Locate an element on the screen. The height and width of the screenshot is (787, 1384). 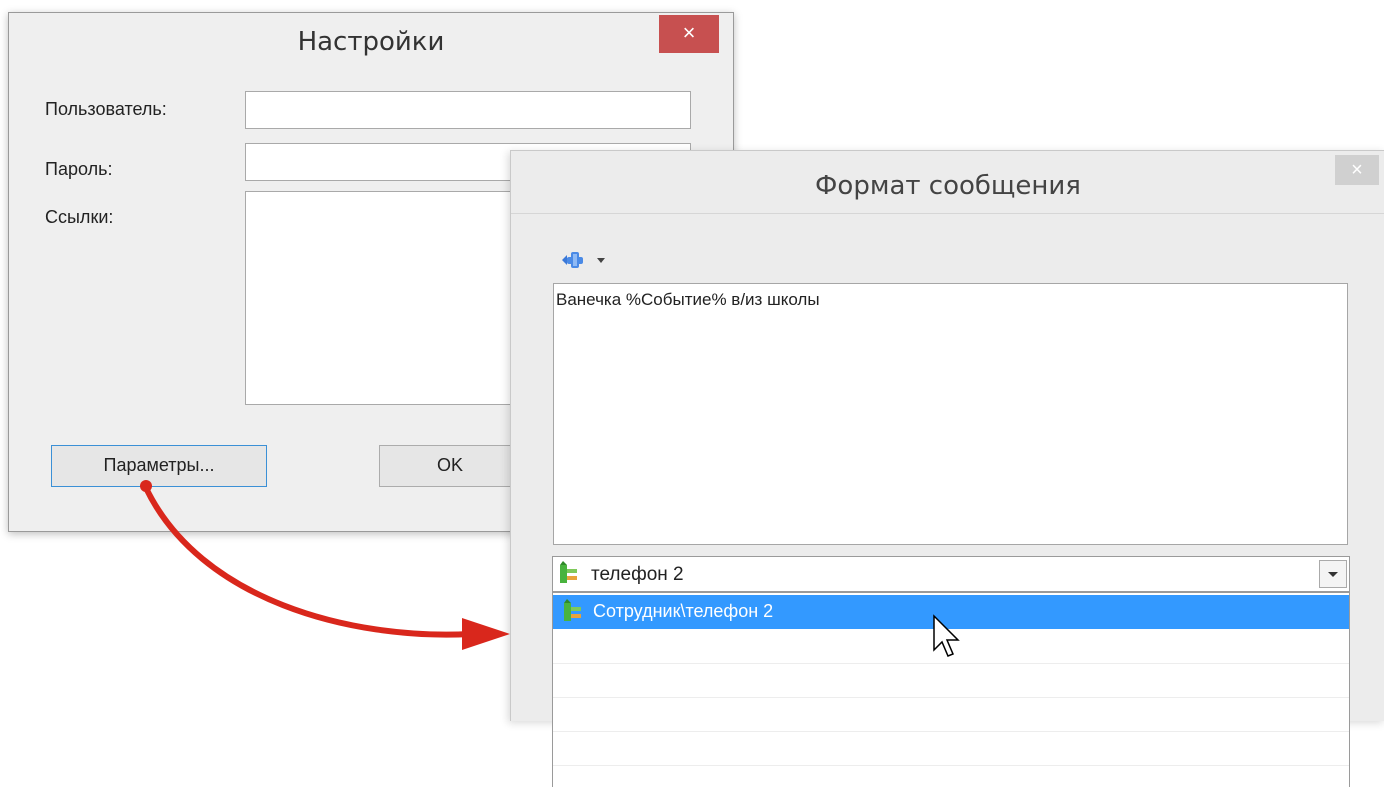
annotation-arrowhead is located at coordinates (486, 634).